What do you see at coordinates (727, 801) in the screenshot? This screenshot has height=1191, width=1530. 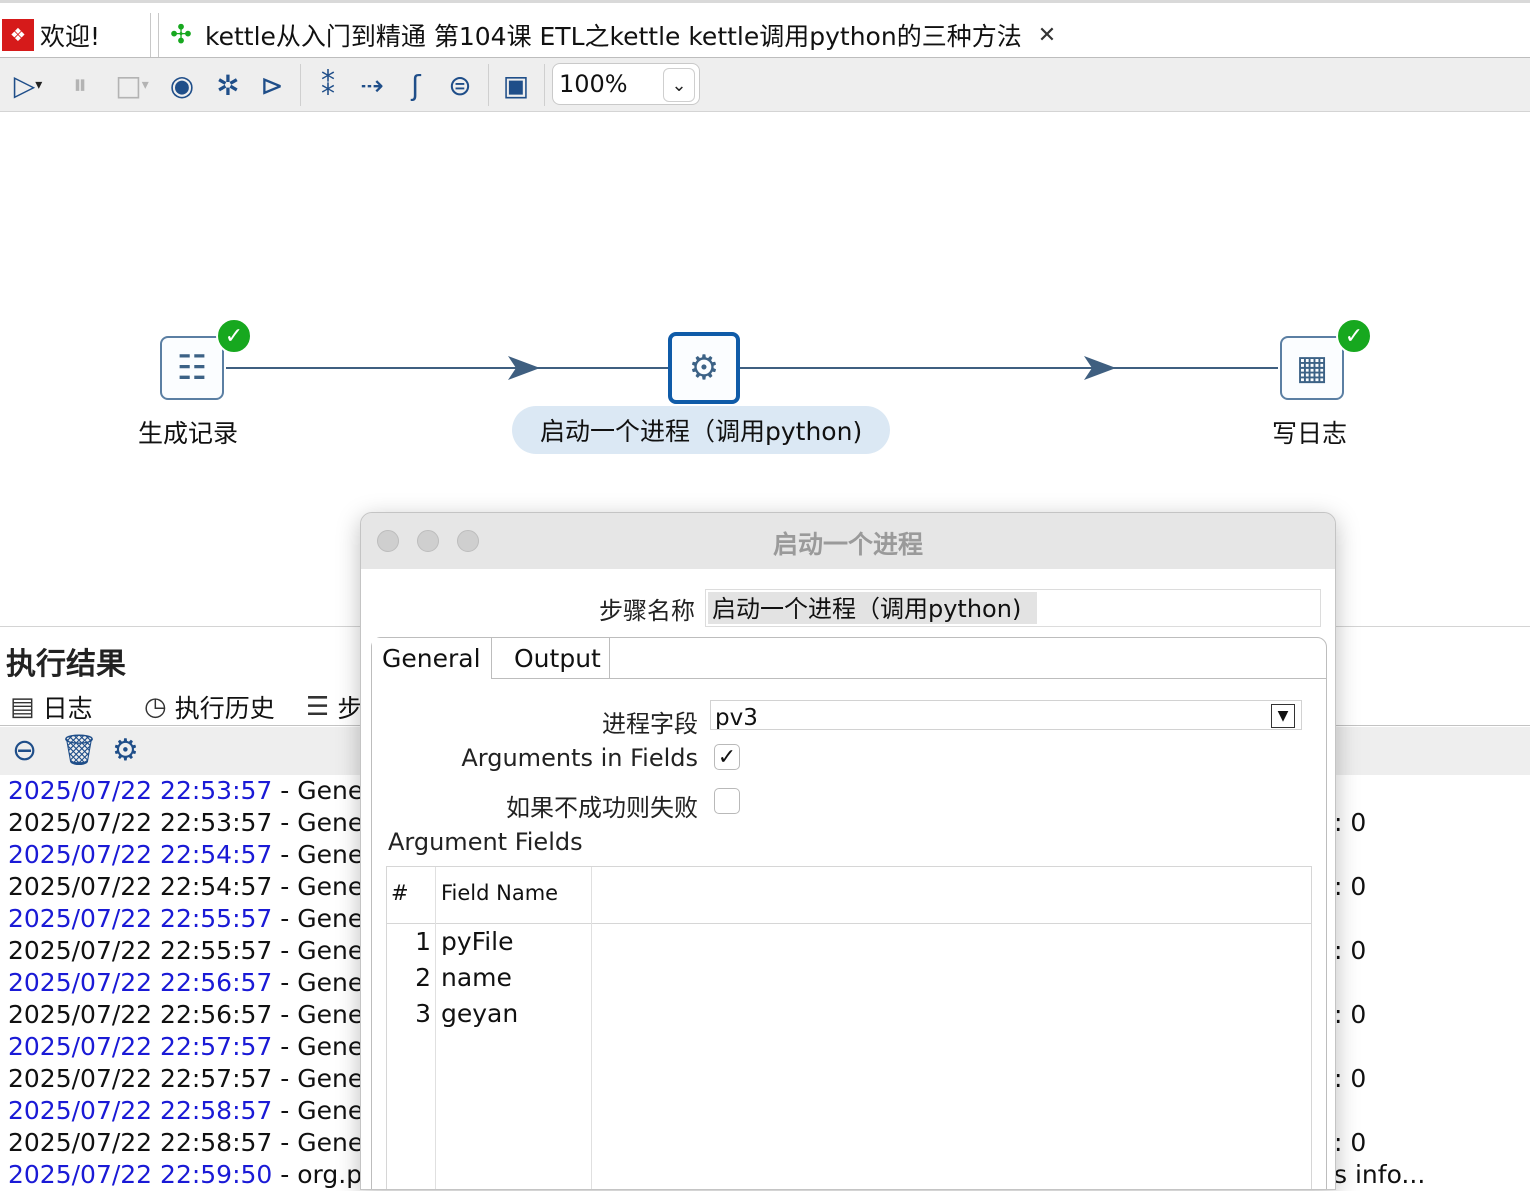 I see `fail-if-not-success-checkbox` at bounding box center [727, 801].